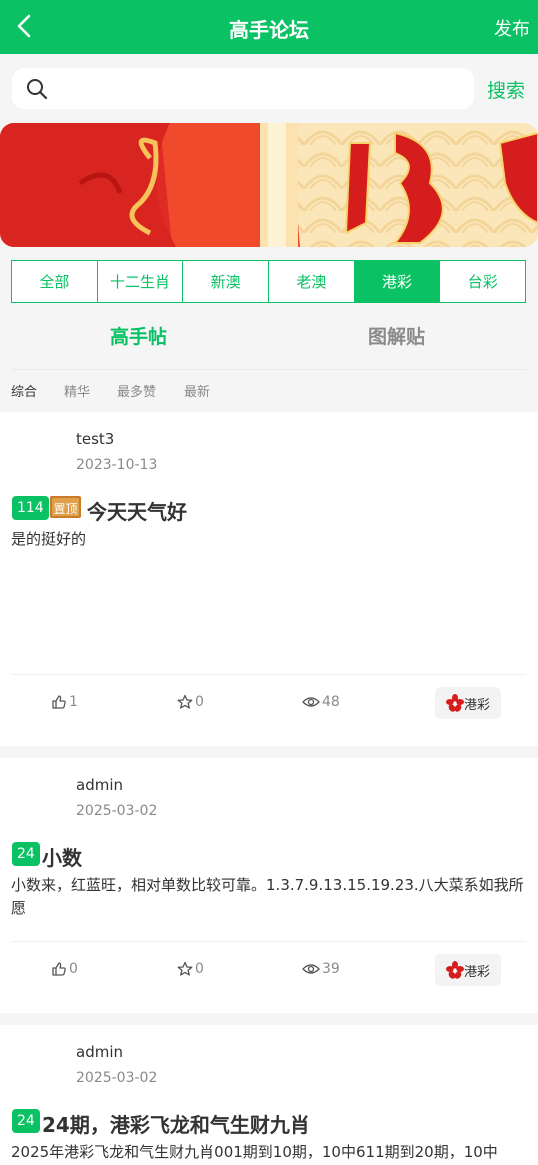 The height and width of the screenshot is (1165, 538). What do you see at coordinates (141, 281) in the screenshot?
I see `category-tab-zodiac: 十二生肖` at bounding box center [141, 281].